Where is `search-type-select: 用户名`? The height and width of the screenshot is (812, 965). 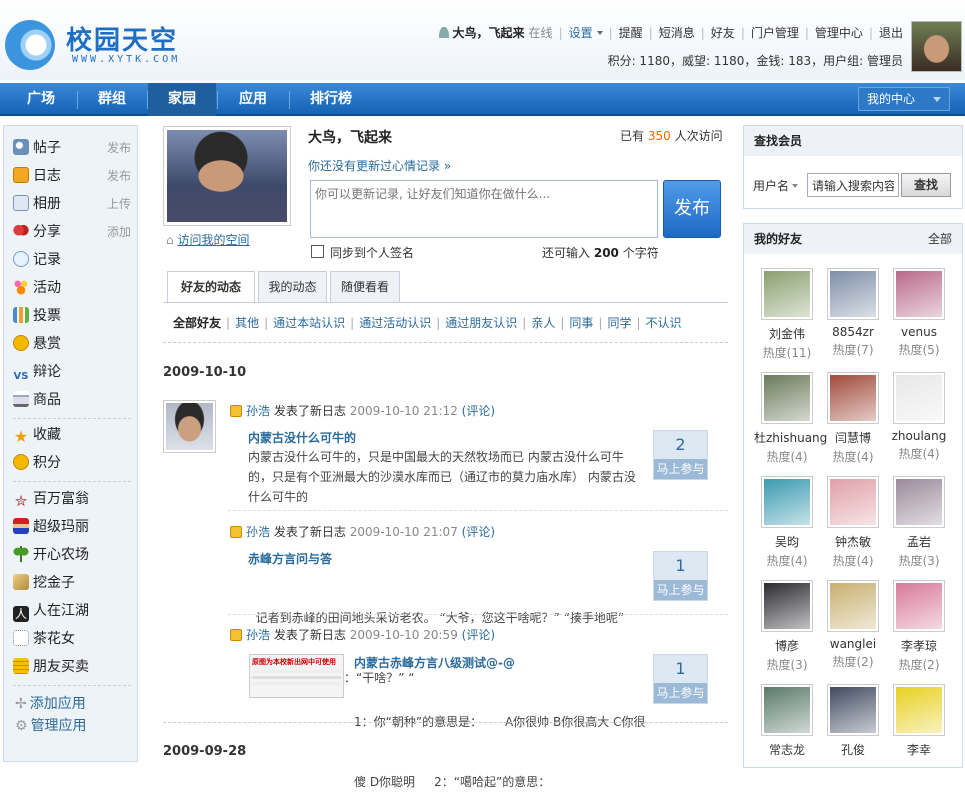 search-type-select: 用户名 is located at coordinates (776, 185).